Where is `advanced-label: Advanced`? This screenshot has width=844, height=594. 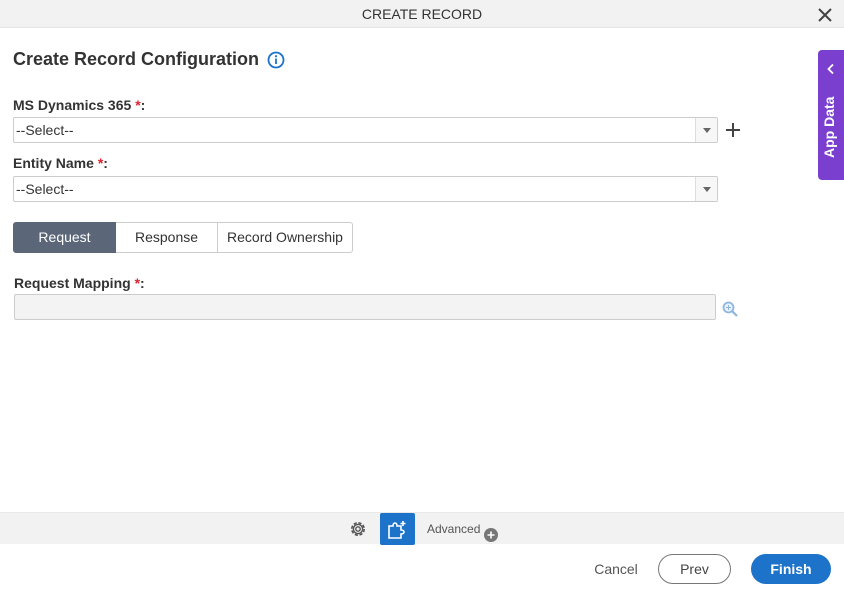
advanced-label: Advanced is located at coordinates (454, 529).